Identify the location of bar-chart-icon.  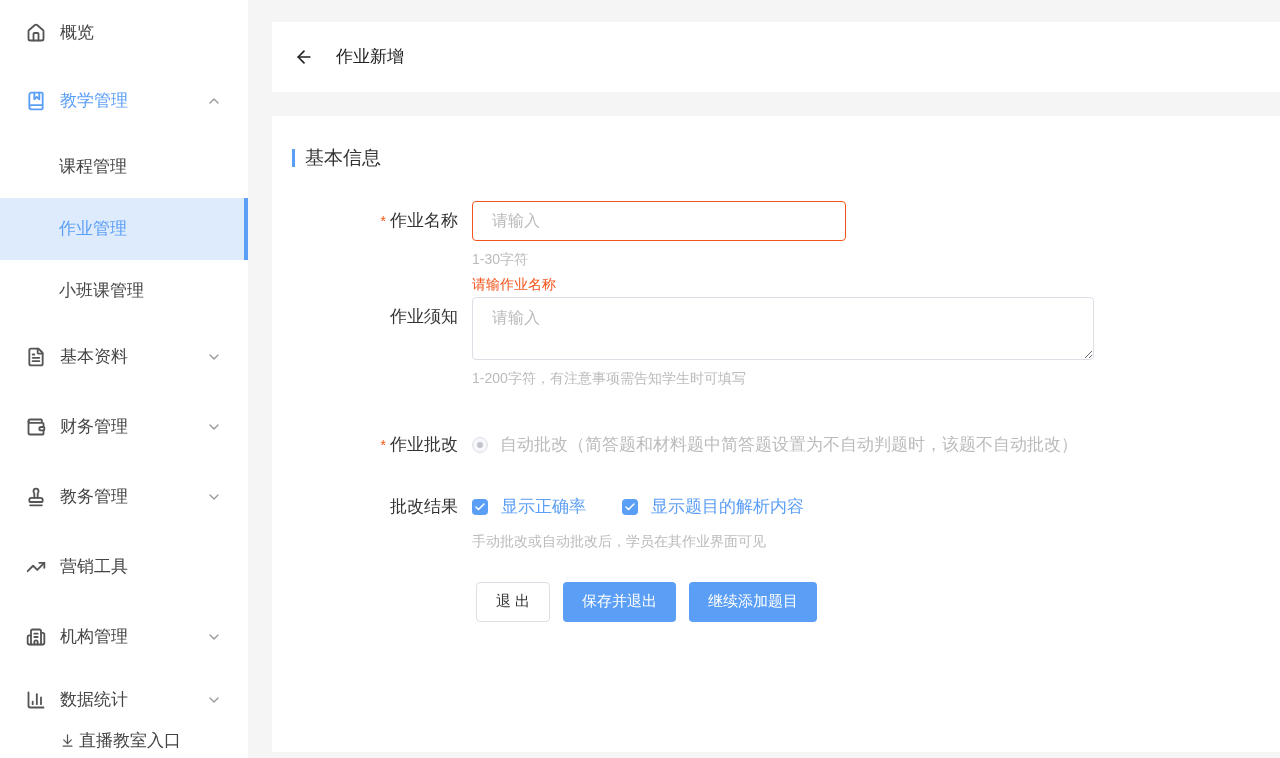
(36, 700).